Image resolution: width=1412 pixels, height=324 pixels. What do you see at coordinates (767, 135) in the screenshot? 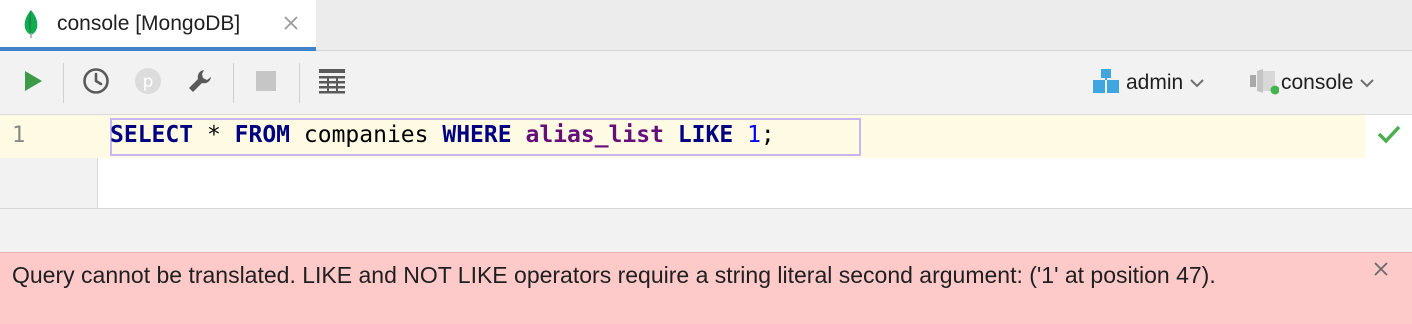
I see `token-semicolon: ;` at bounding box center [767, 135].